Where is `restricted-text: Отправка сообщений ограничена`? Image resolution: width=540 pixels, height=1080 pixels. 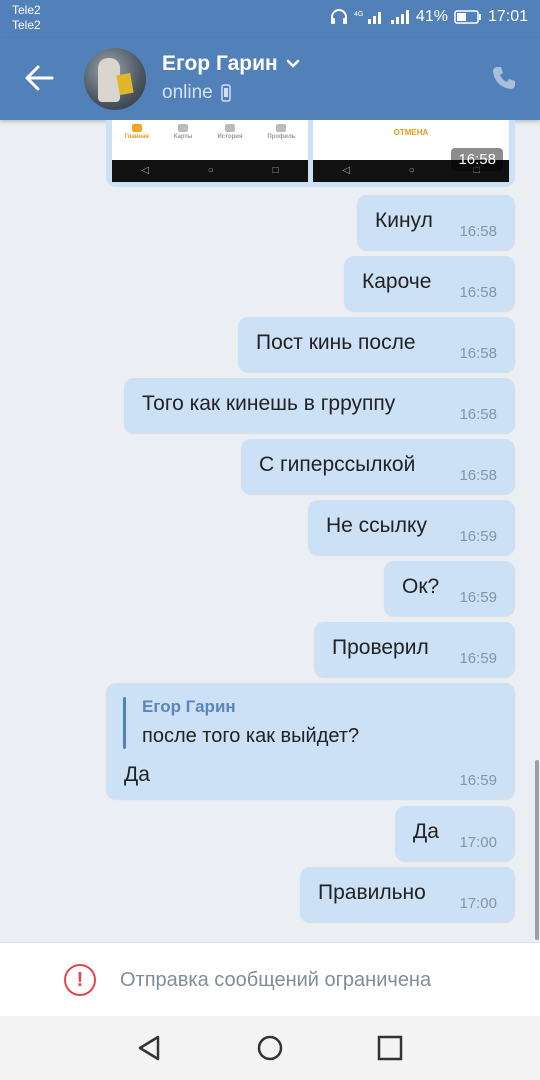
restricted-text: Отправка сообщений ограничена is located at coordinates (276, 980).